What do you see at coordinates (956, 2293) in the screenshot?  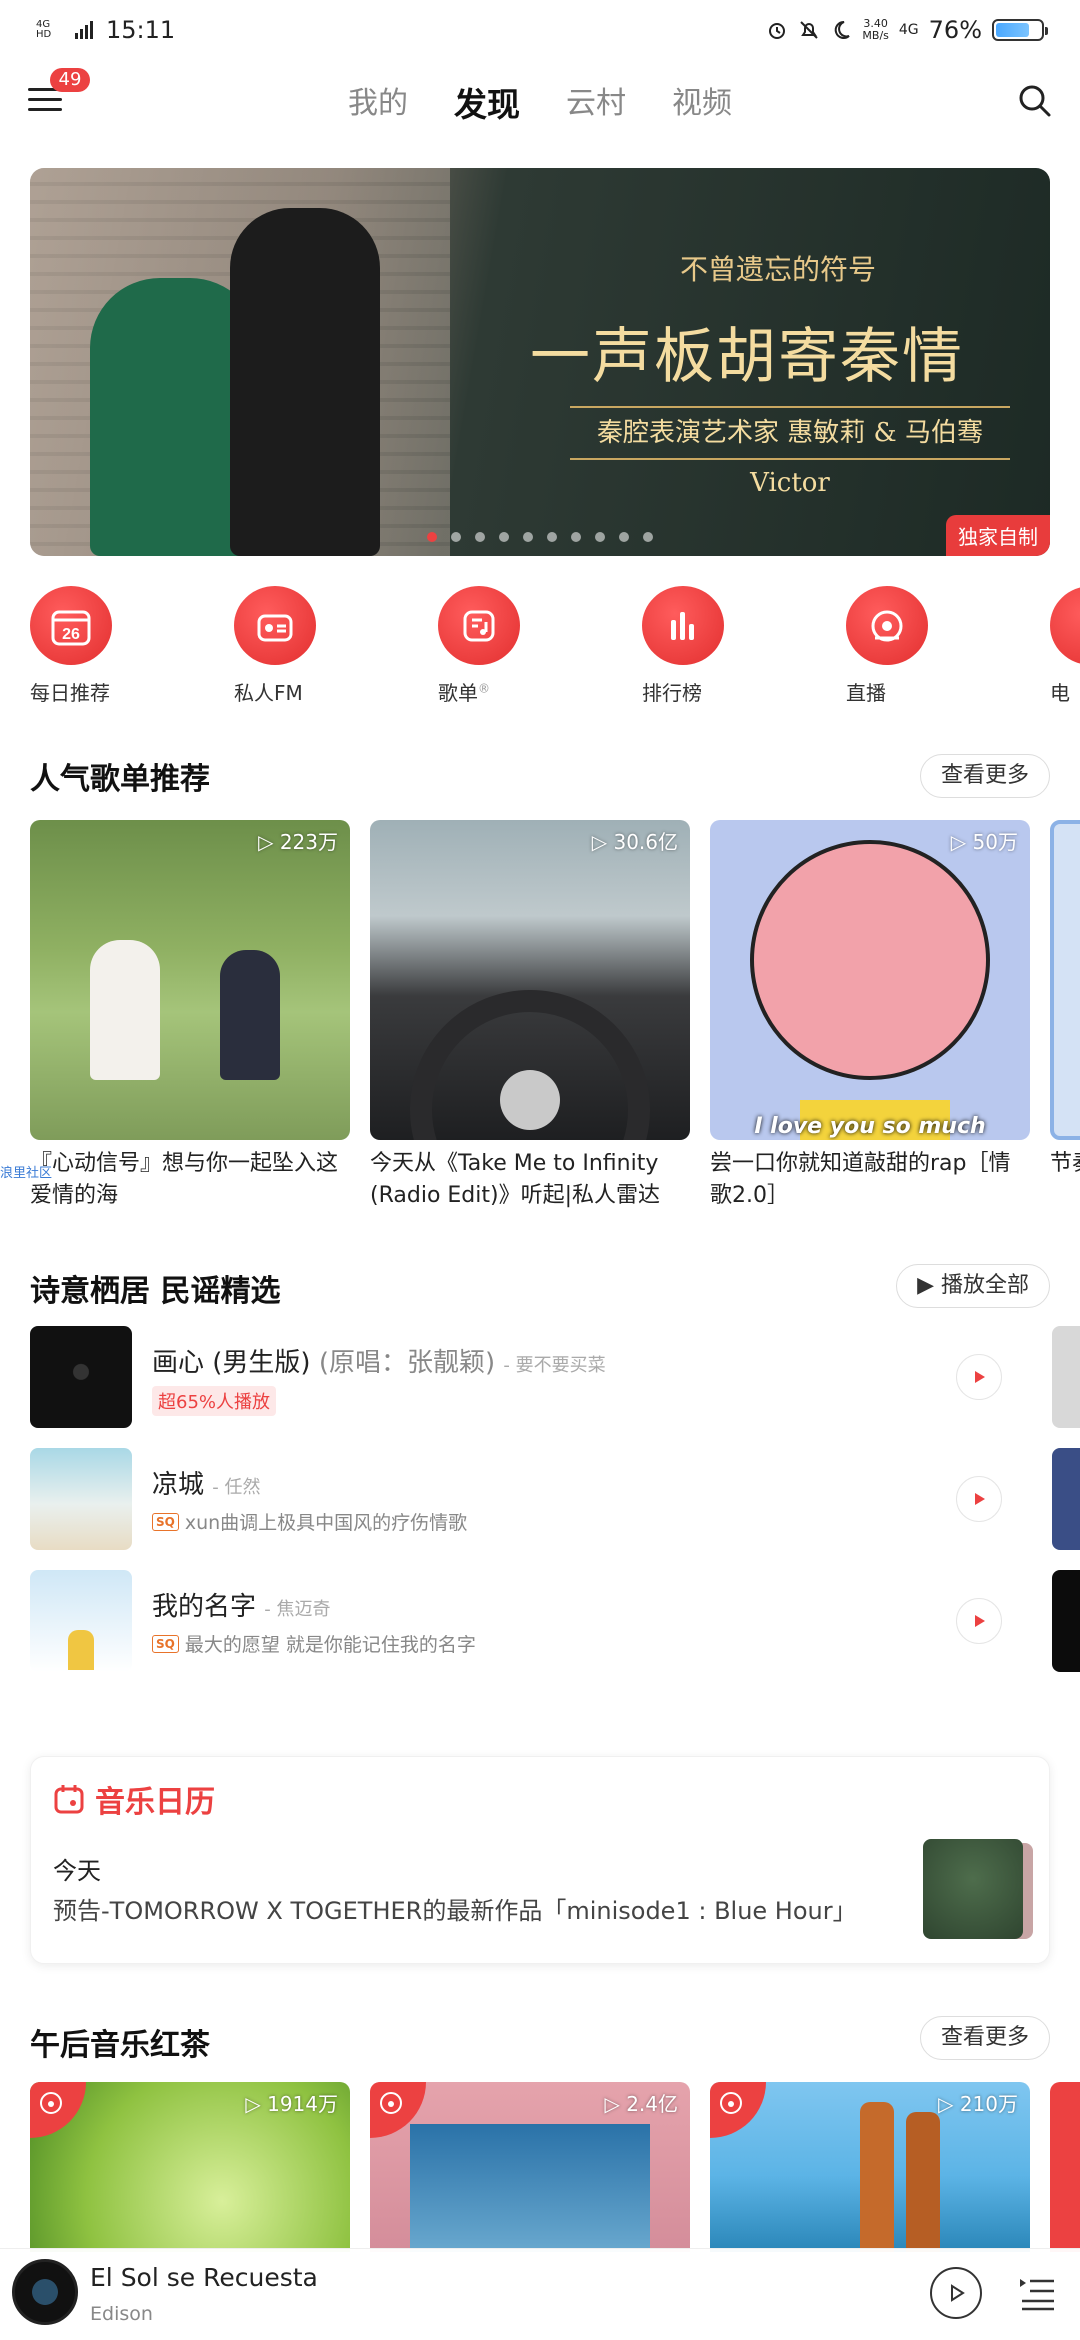 I see `player-play-button` at bounding box center [956, 2293].